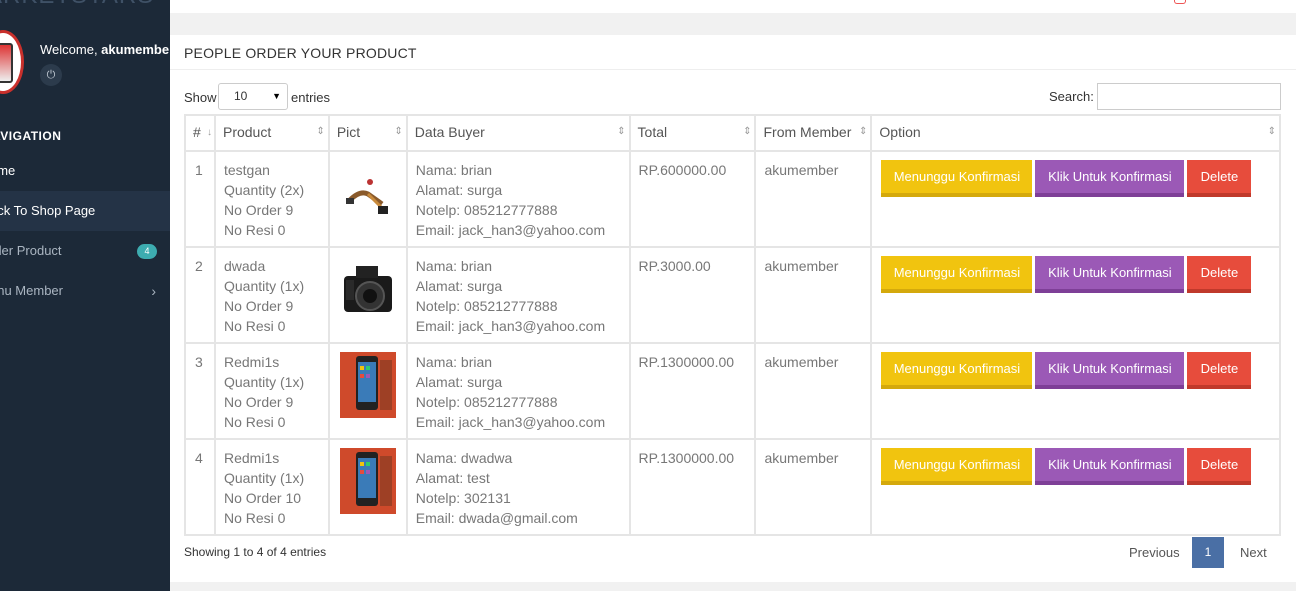 This screenshot has height=591, width=1299. I want to click on entries-label: entries, so click(311, 97).